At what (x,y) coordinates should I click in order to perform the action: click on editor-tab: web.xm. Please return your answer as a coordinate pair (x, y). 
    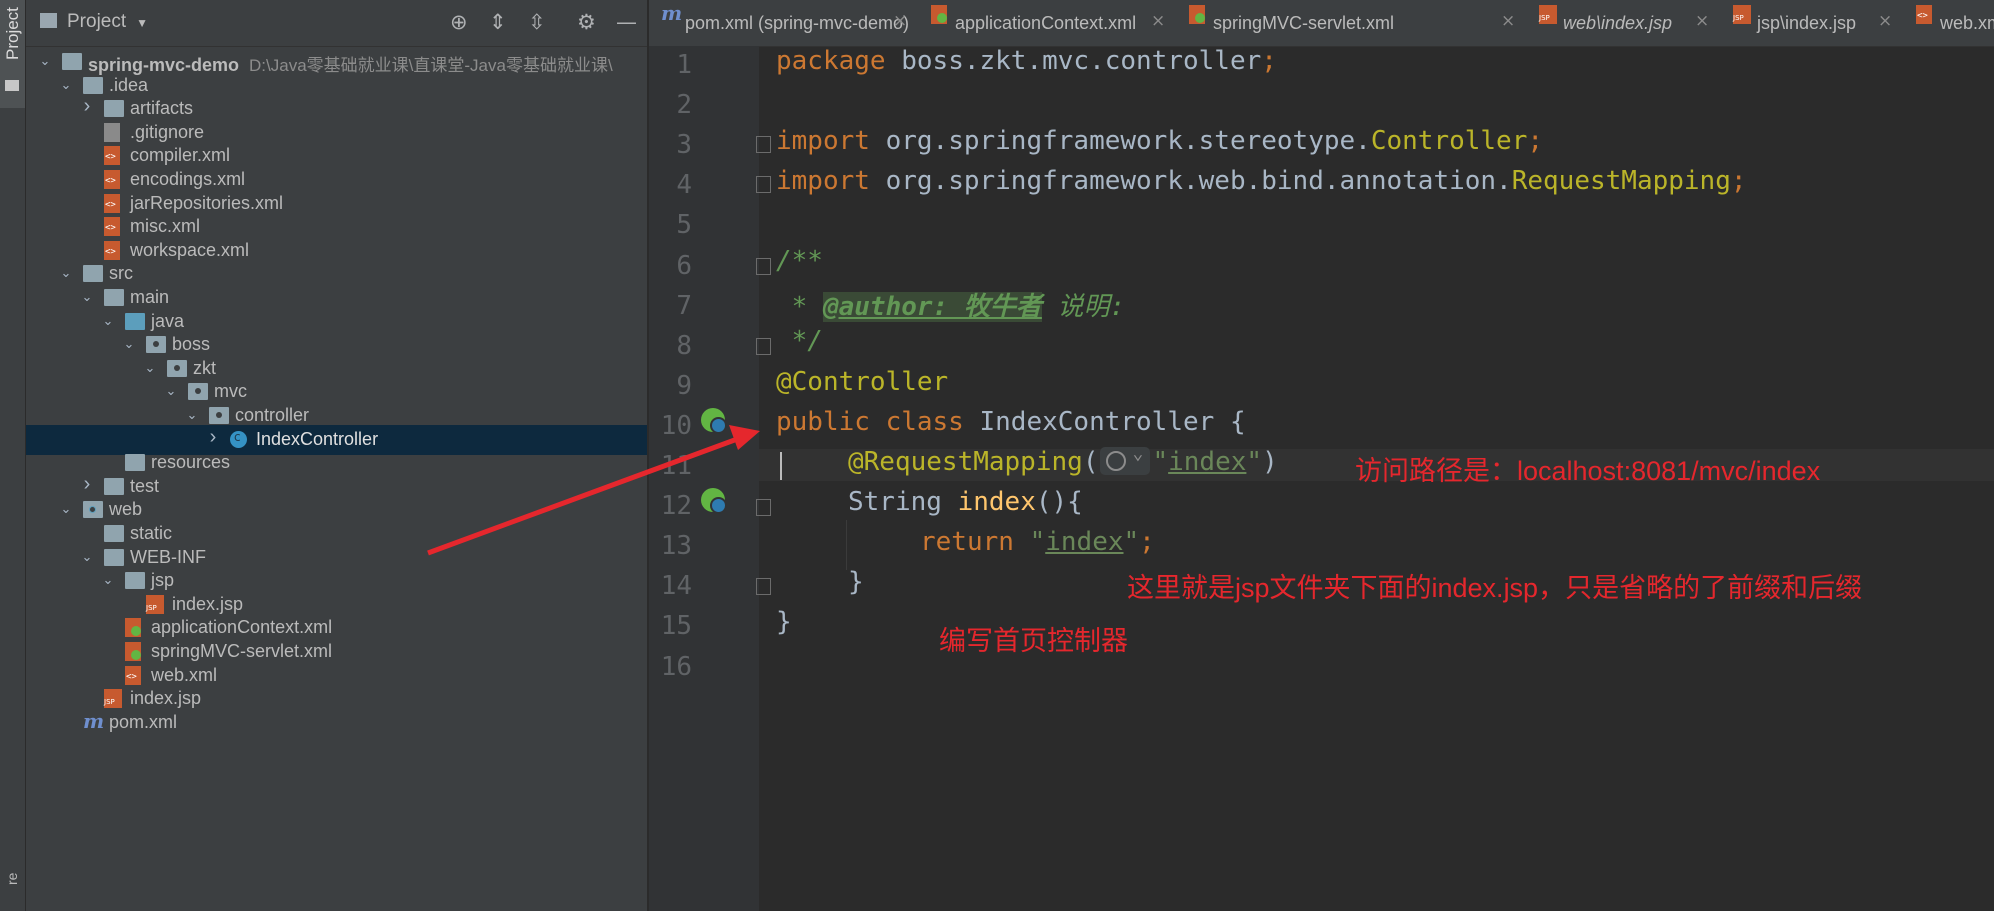
    Looking at the image, I should click on (1949, 23).